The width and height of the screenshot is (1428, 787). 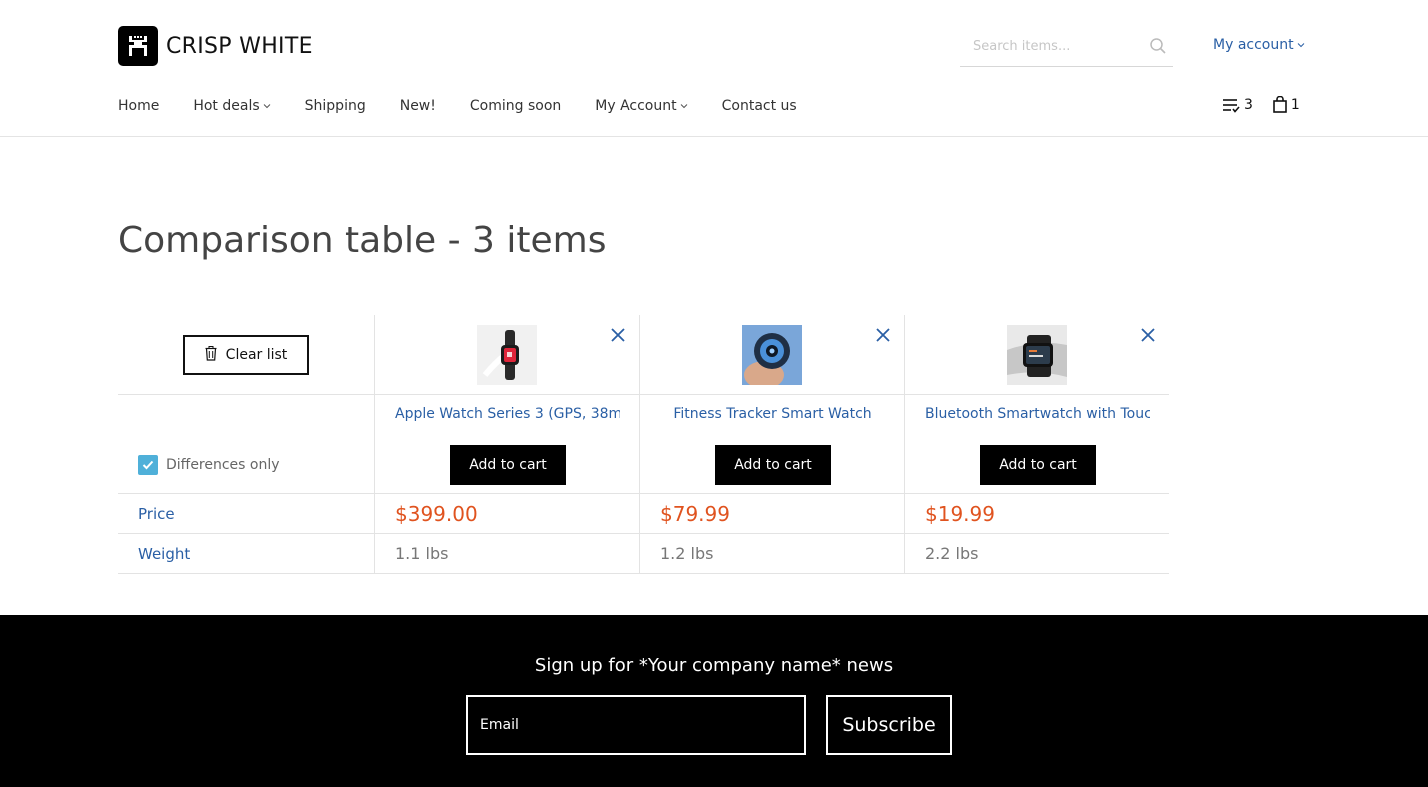 I want to click on table-cell: $399.00, so click(x=506, y=513).